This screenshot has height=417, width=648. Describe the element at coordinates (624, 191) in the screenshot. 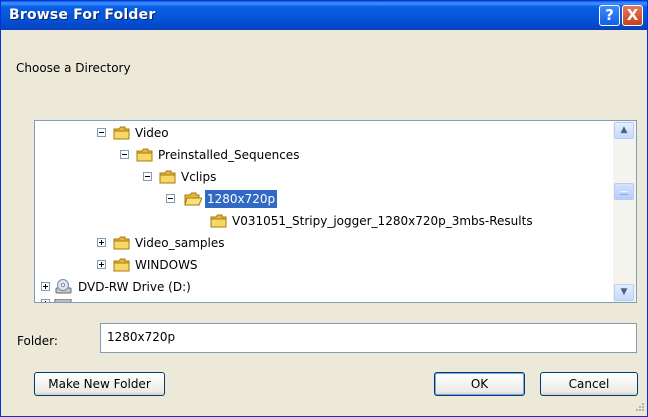

I see `scroll-thumb` at that location.